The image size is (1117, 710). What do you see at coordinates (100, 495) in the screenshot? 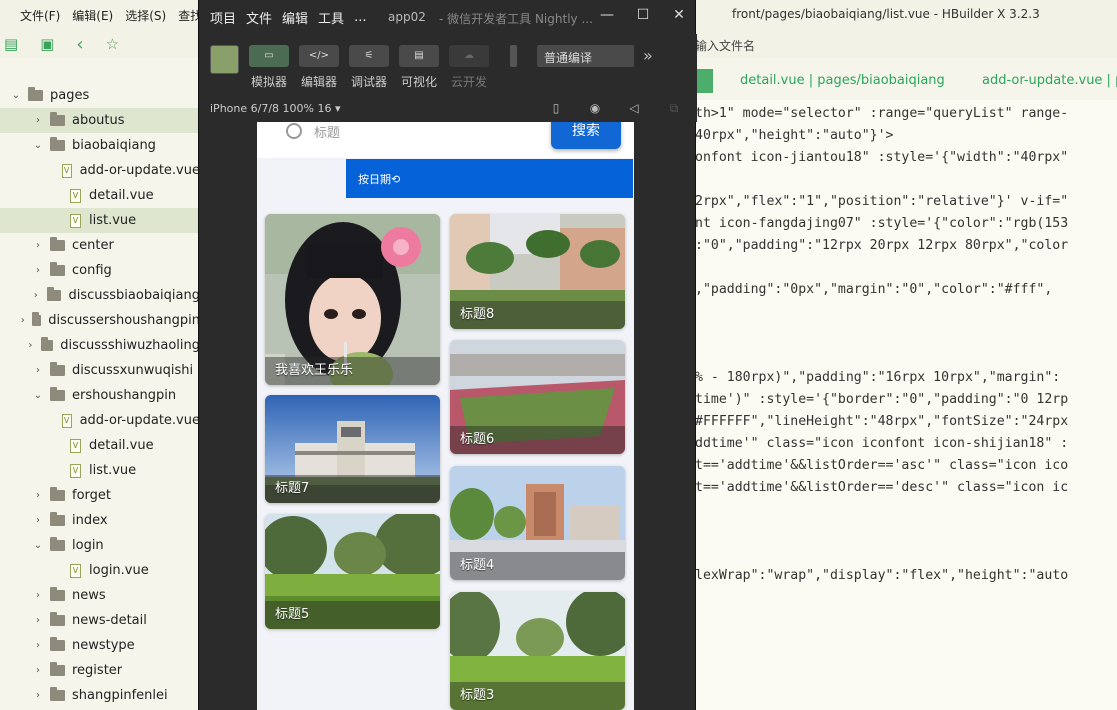
I see `tree-folder: › forget` at bounding box center [100, 495].